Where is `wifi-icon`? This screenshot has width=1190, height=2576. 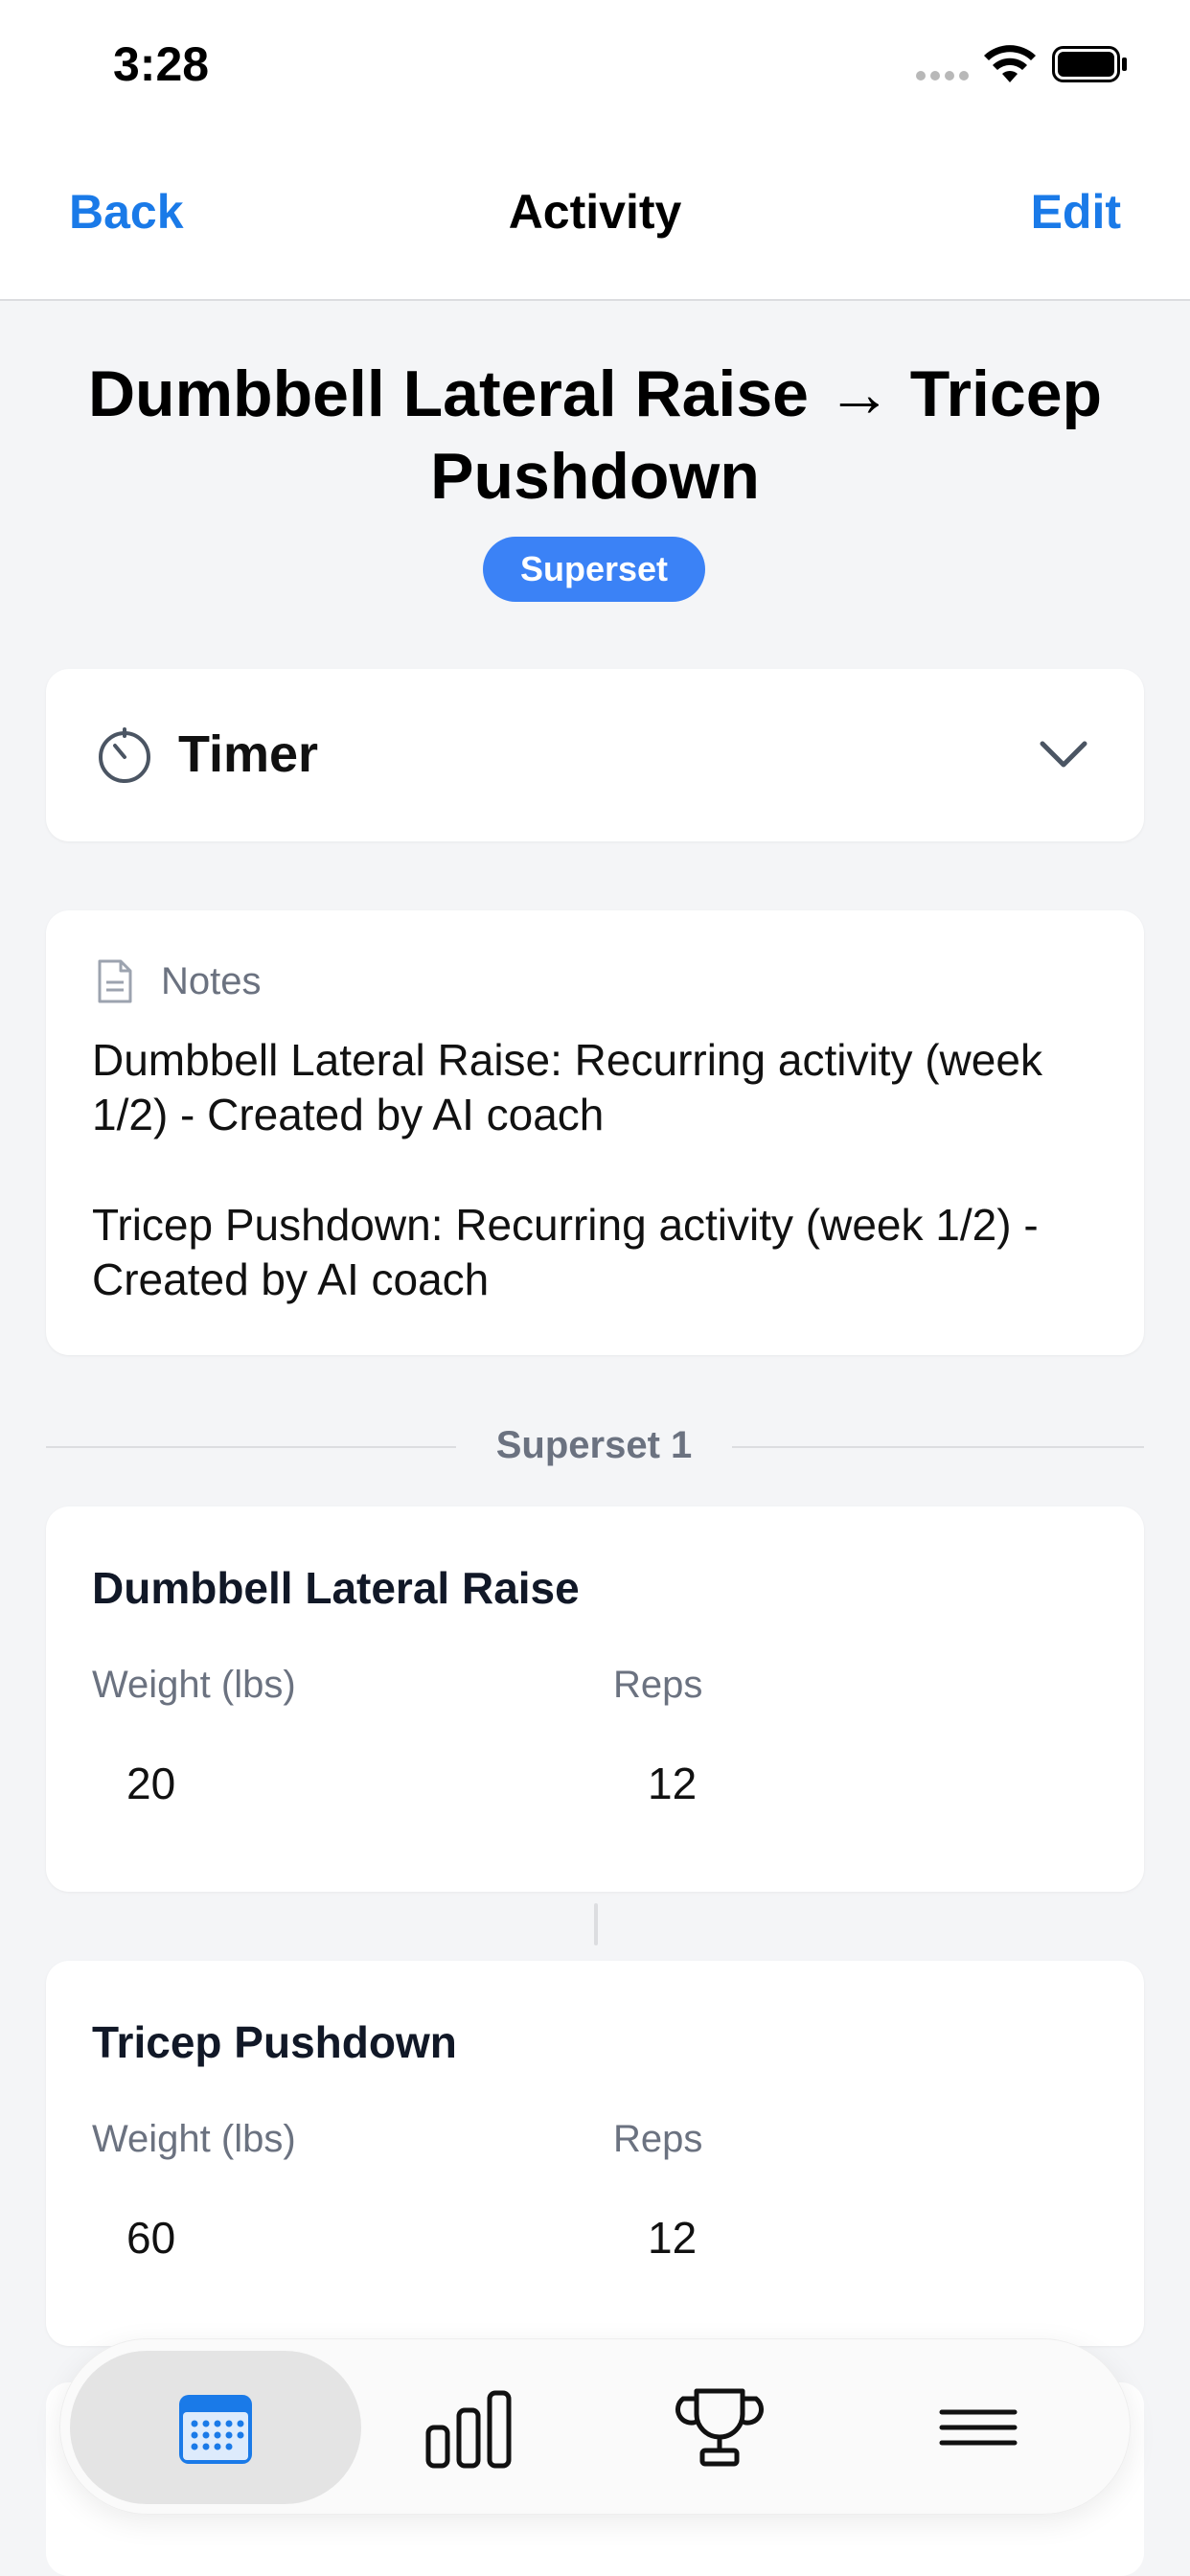
wifi-icon is located at coordinates (1010, 63).